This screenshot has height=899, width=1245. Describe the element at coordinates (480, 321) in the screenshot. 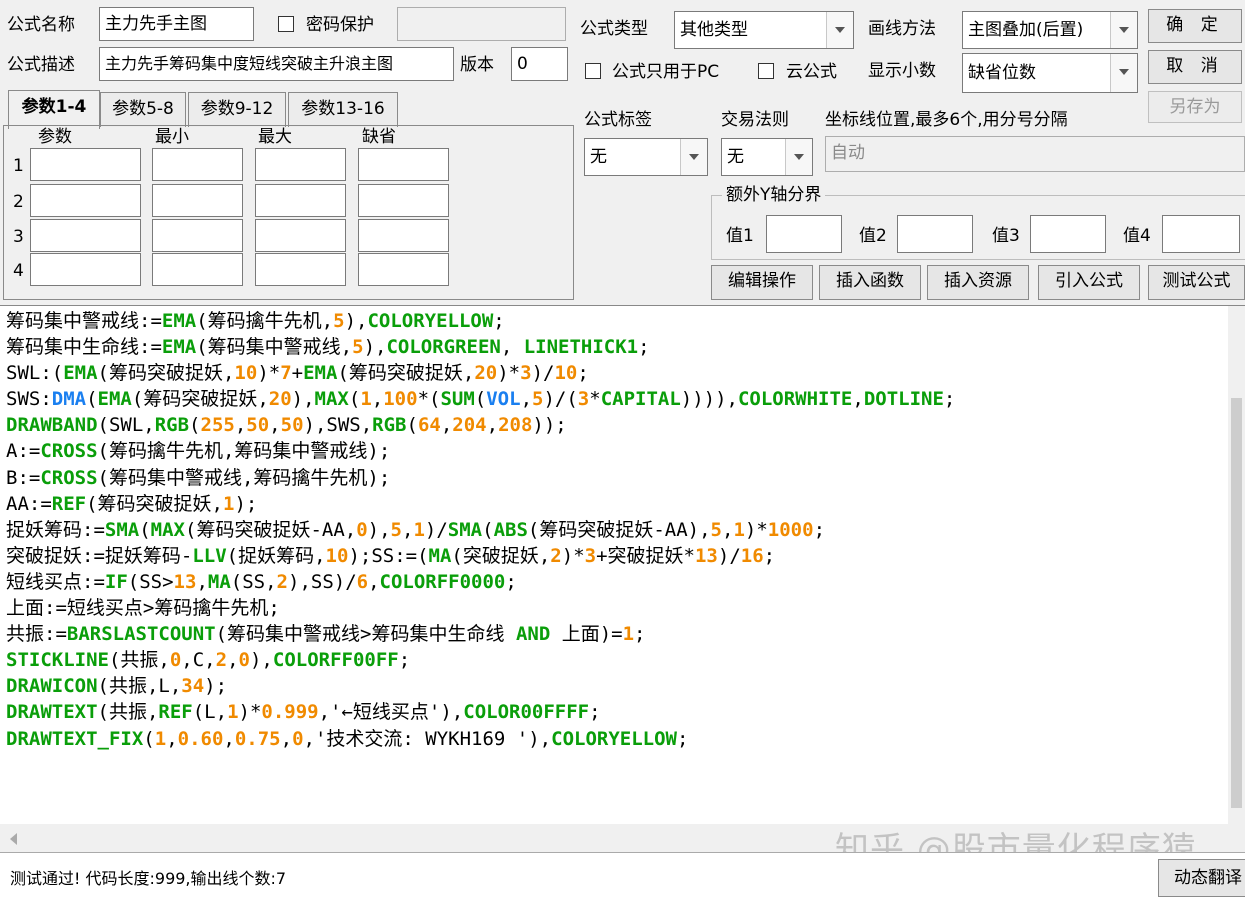

I see `code-line: 筹码集中警戒线:=EMA(筹码擒牛先机,5),COLORYELLOW;` at that location.